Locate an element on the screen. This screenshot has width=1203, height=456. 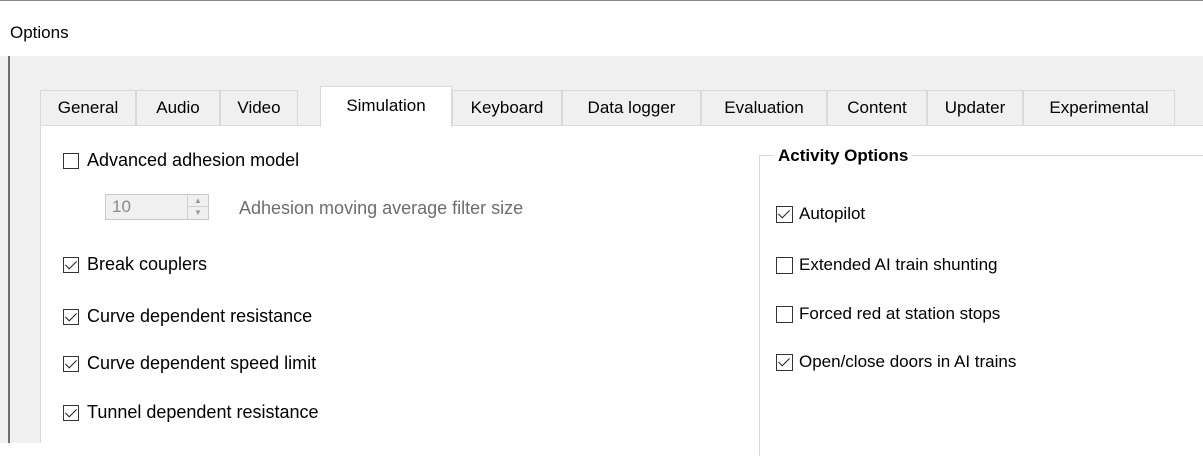
tunnel-resistance-label: Tunnel dependent resistance is located at coordinates (203, 412).